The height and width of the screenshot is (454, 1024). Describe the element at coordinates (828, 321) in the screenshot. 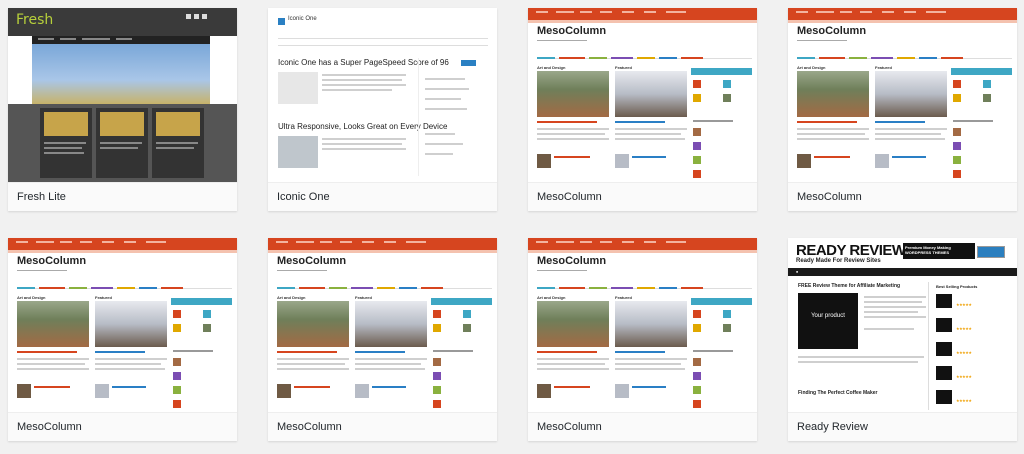

I see `preview-product-image: Your product` at that location.